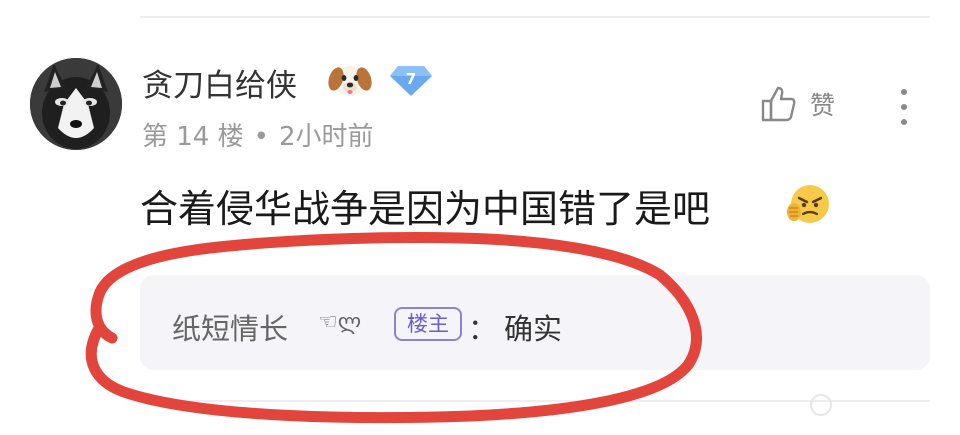 The height and width of the screenshot is (435, 960). I want to click on op-badge: 楼主, so click(428, 324).